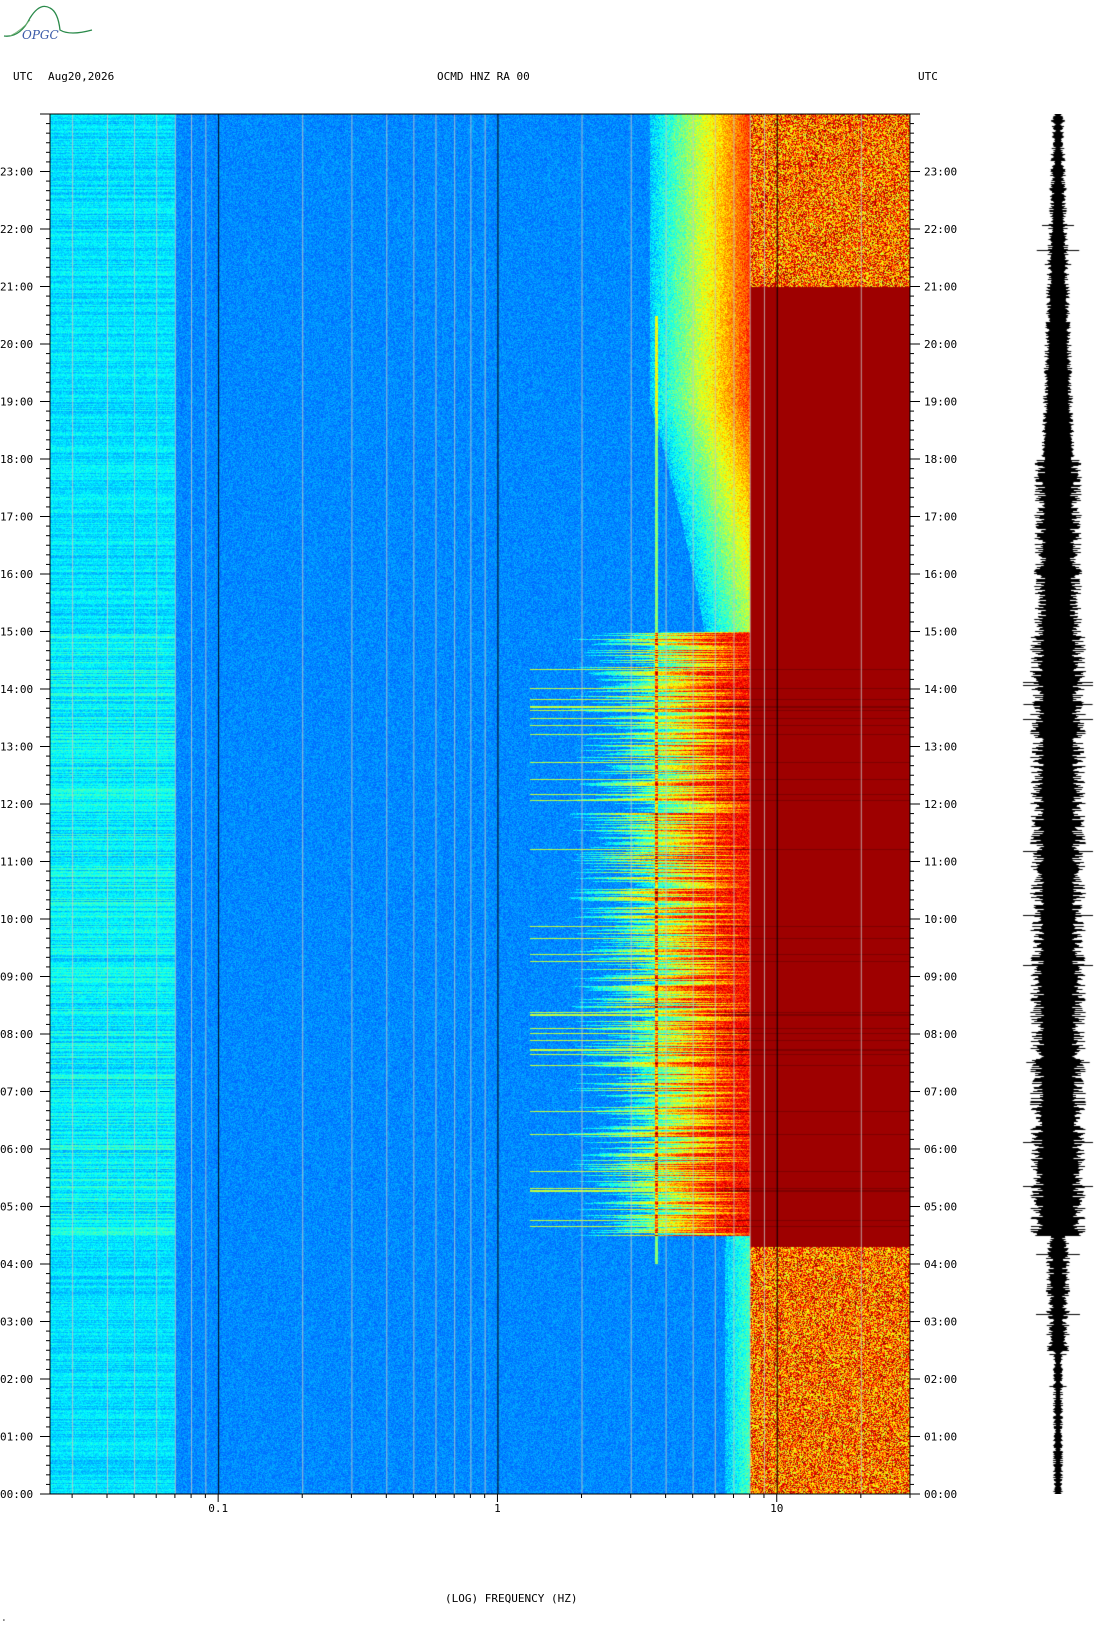 The height and width of the screenshot is (1634, 1102). What do you see at coordinates (16, 1264) in the screenshot?
I see `y-tick-label-left: 04:00` at bounding box center [16, 1264].